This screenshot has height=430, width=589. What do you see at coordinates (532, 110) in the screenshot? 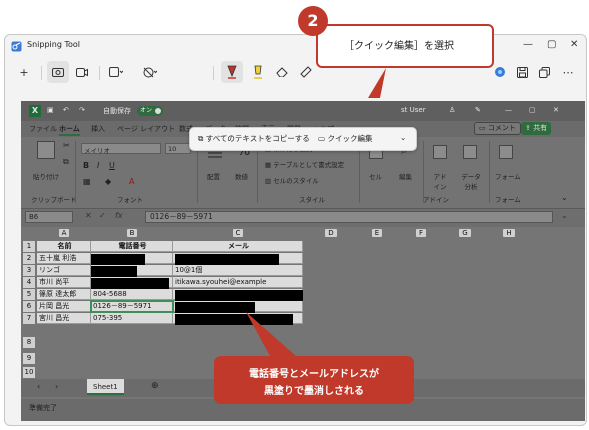
I see `excel-maximize-icon: ▢` at bounding box center [532, 110].